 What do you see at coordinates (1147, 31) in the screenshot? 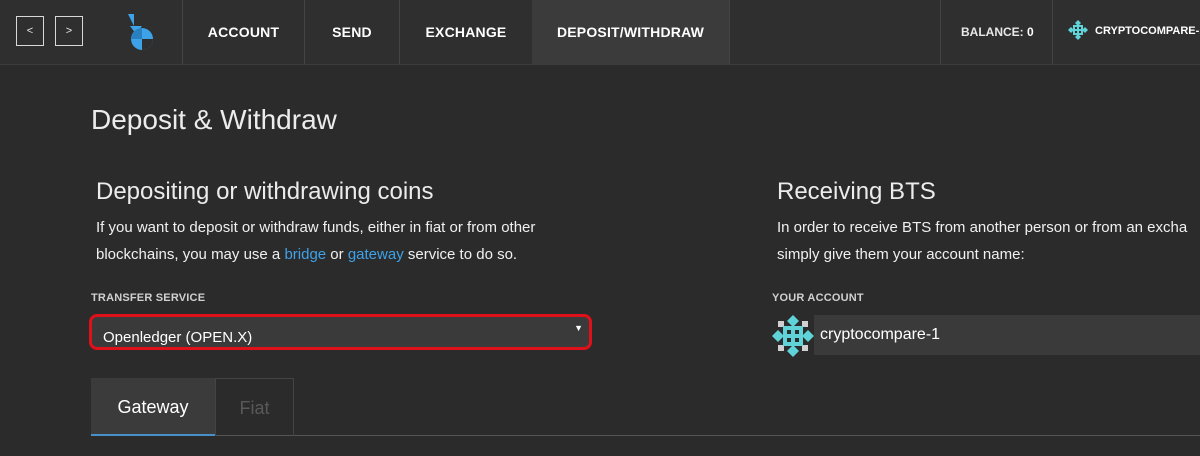
I see `current-account-name: CRYPTOCOMPARE-1` at bounding box center [1147, 31].